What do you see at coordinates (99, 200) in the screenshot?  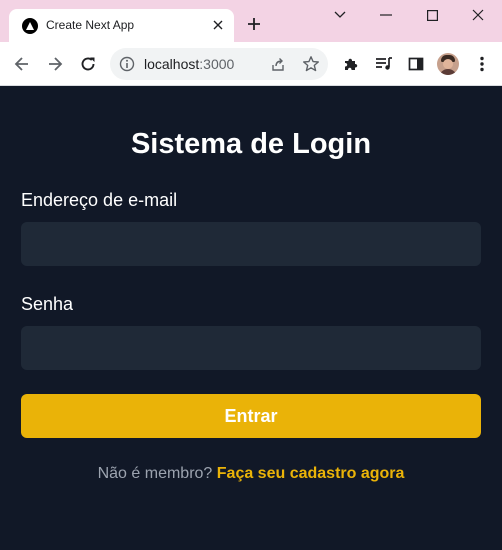 I see `email-label: Endereço de e-mail` at bounding box center [99, 200].